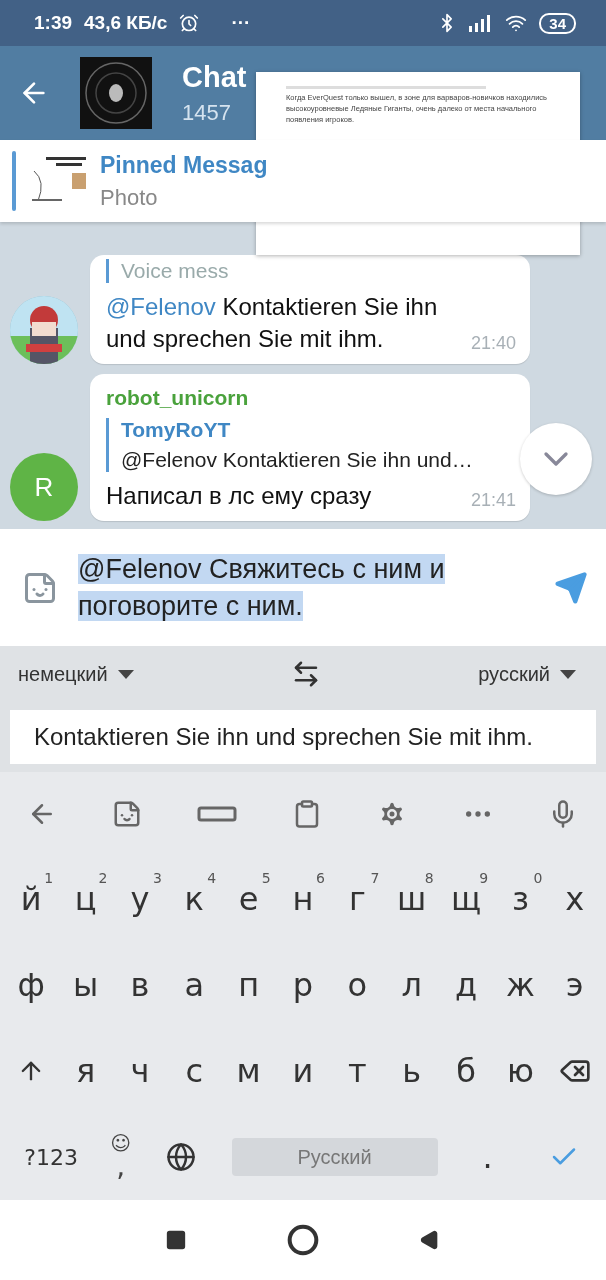 The height and width of the screenshot is (1280, 606). Describe the element at coordinates (31, 985) in the screenshot. I see `key: ф` at that location.